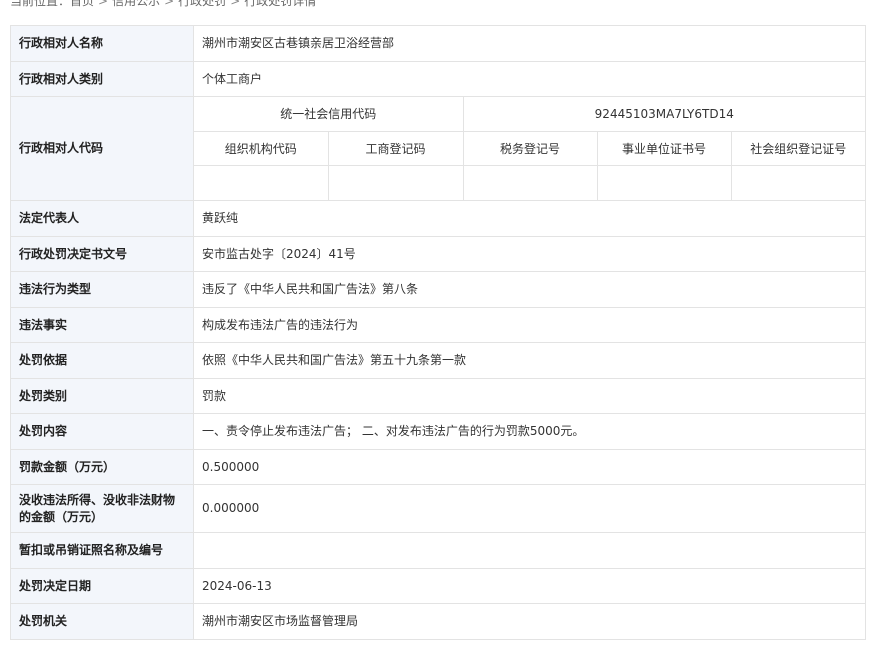  I want to click on table-row: 违法行为类型 违反了《中华人民共和国广告法》第八条, so click(438, 289).